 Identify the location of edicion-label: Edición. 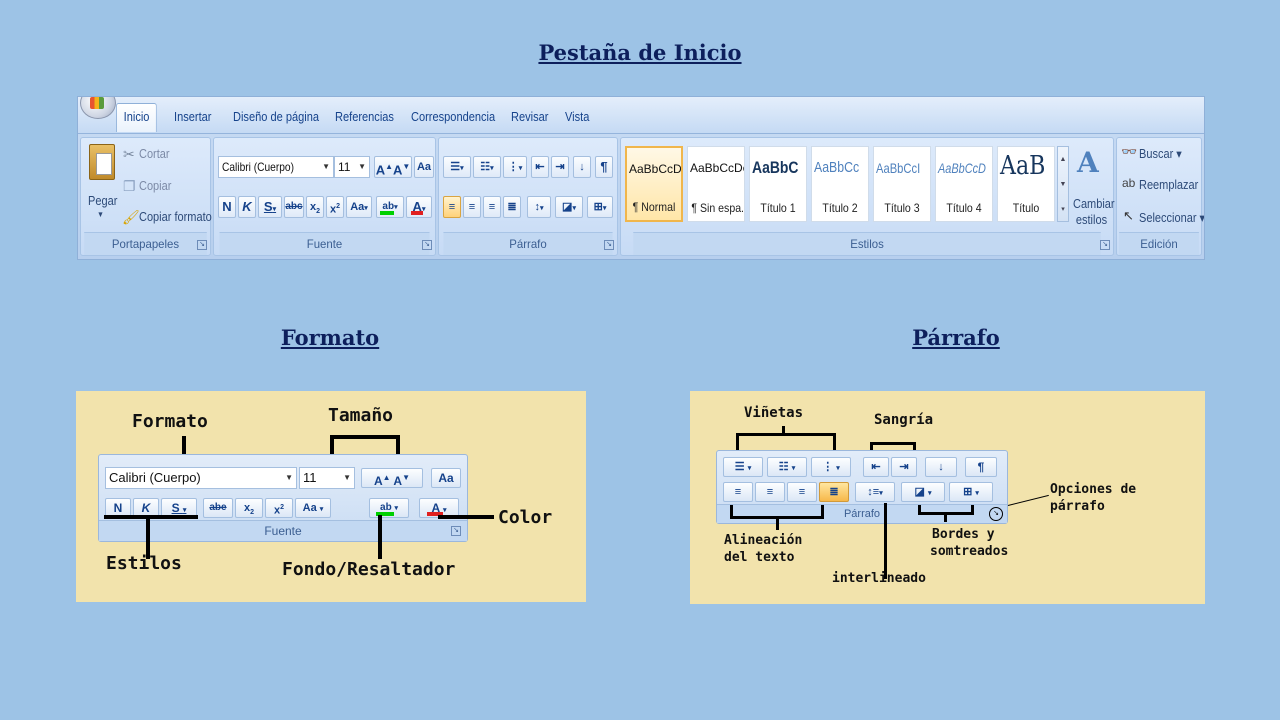
(1159, 243).